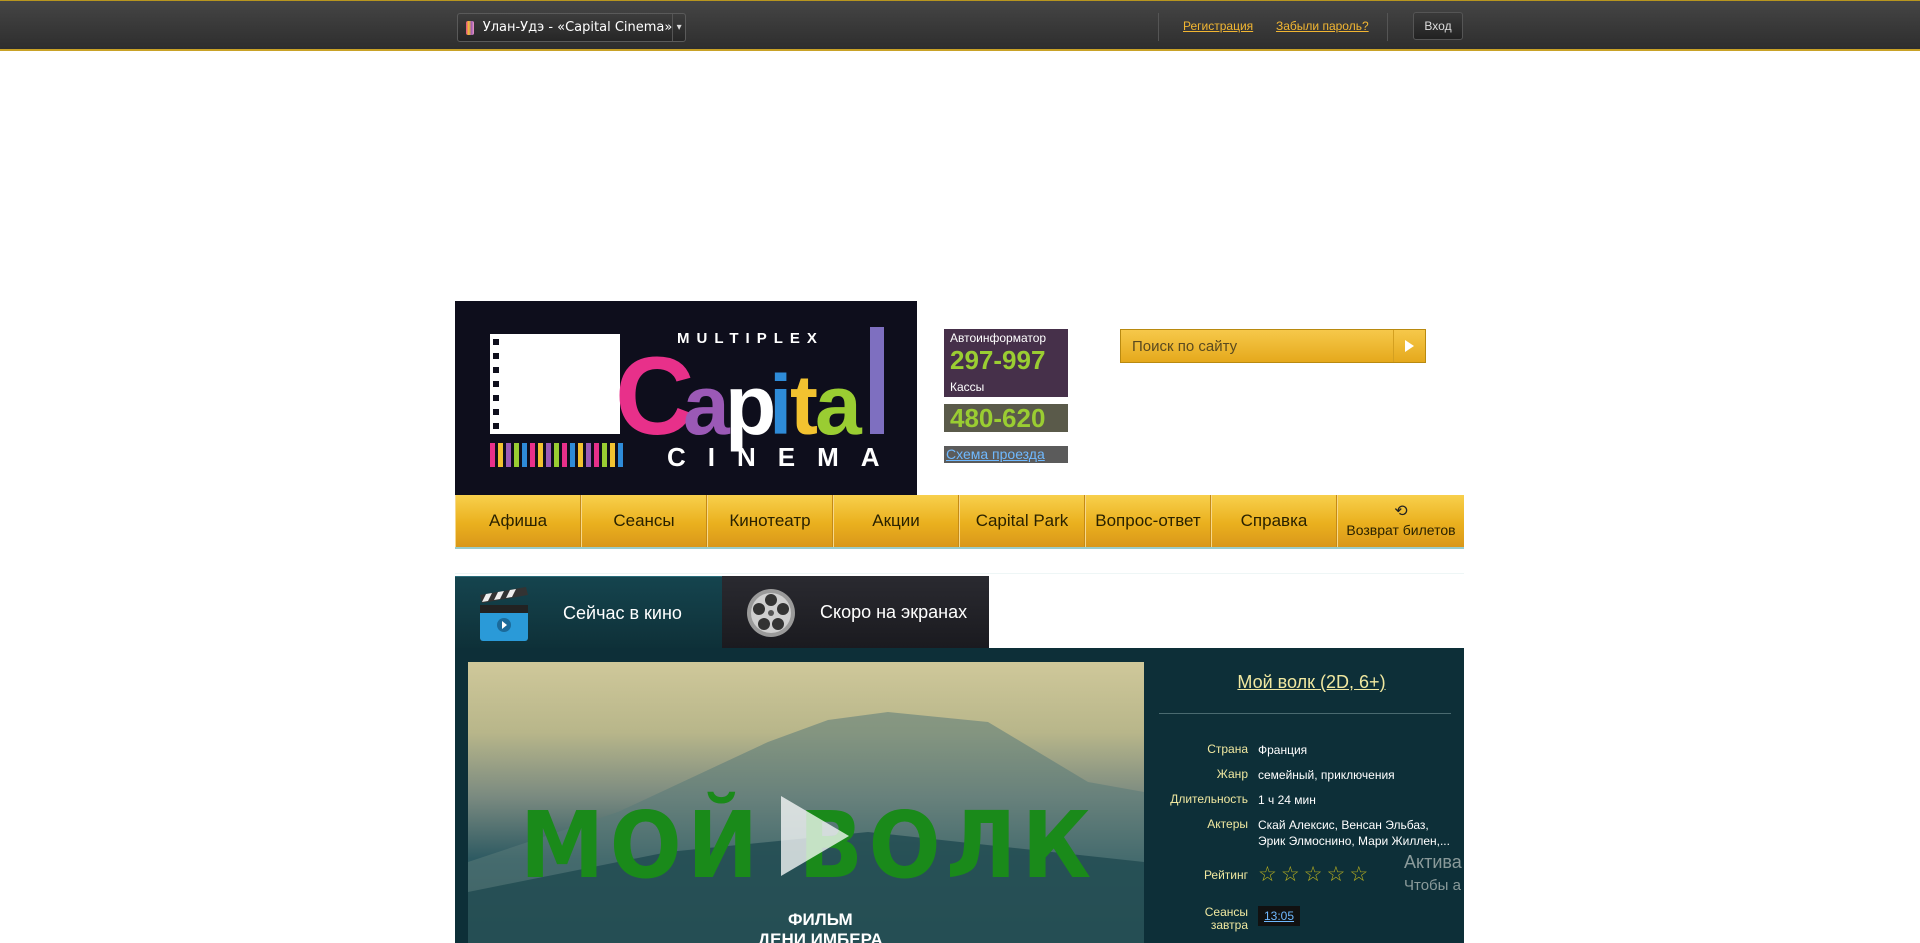 The image size is (1920, 943). Describe the element at coordinates (967, 387) in the screenshot. I see `cashier-label: Кассы` at that location.